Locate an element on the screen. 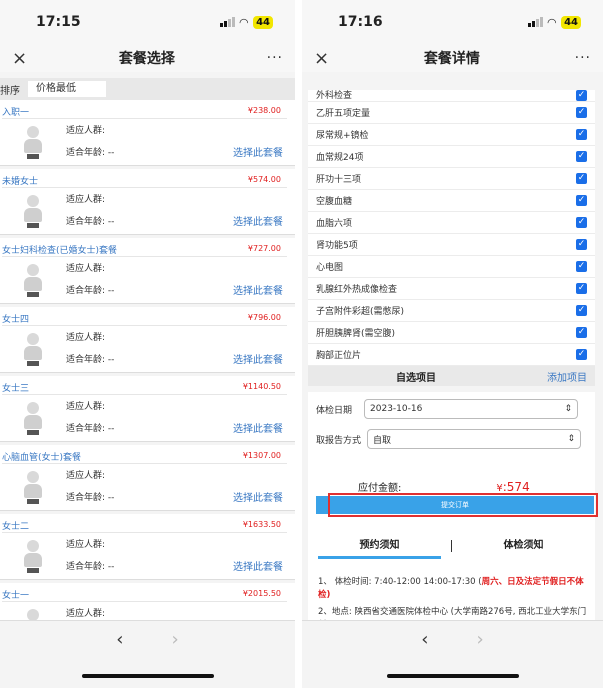 The width and height of the screenshot is (603, 688). package-name: 入职一 is located at coordinates (15, 111).